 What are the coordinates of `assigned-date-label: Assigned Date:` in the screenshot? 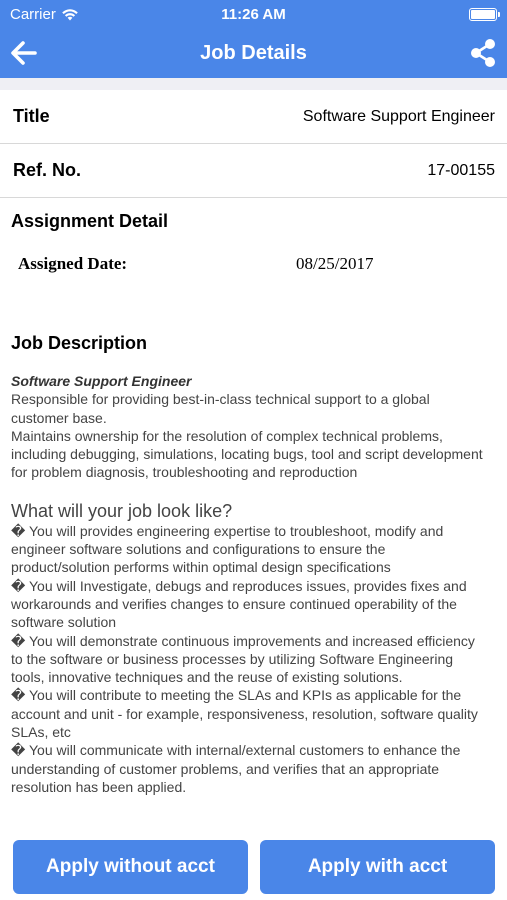 It's located at (73, 263).